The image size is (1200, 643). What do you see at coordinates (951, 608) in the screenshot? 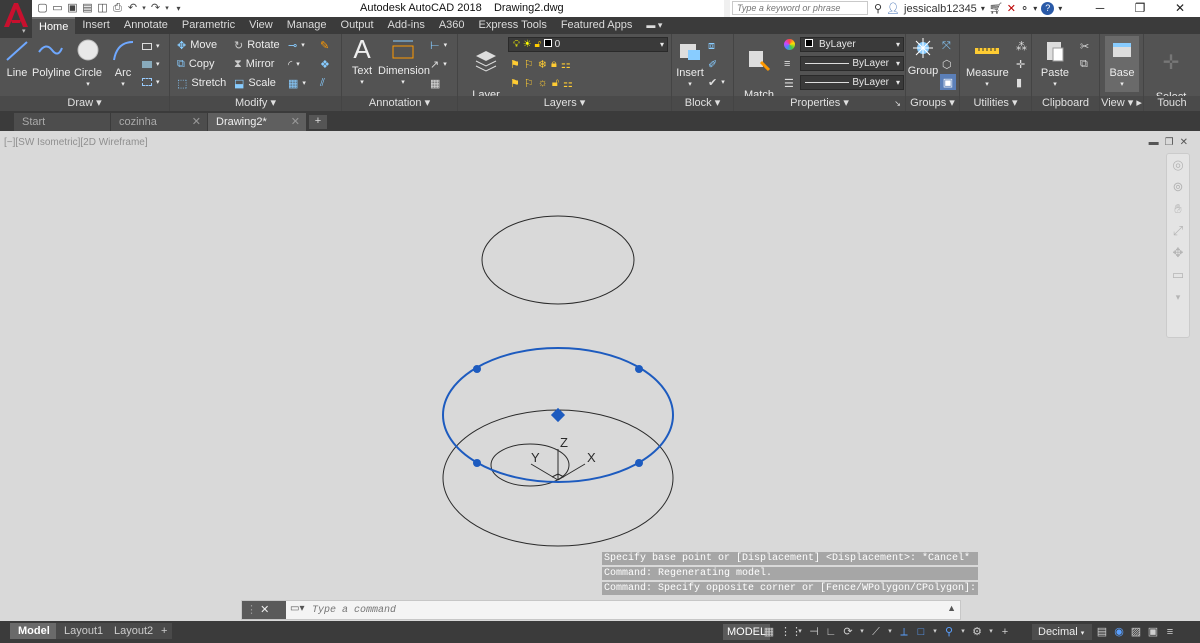
I see `chevron-up-icon: ▲` at bounding box center [951, 608].